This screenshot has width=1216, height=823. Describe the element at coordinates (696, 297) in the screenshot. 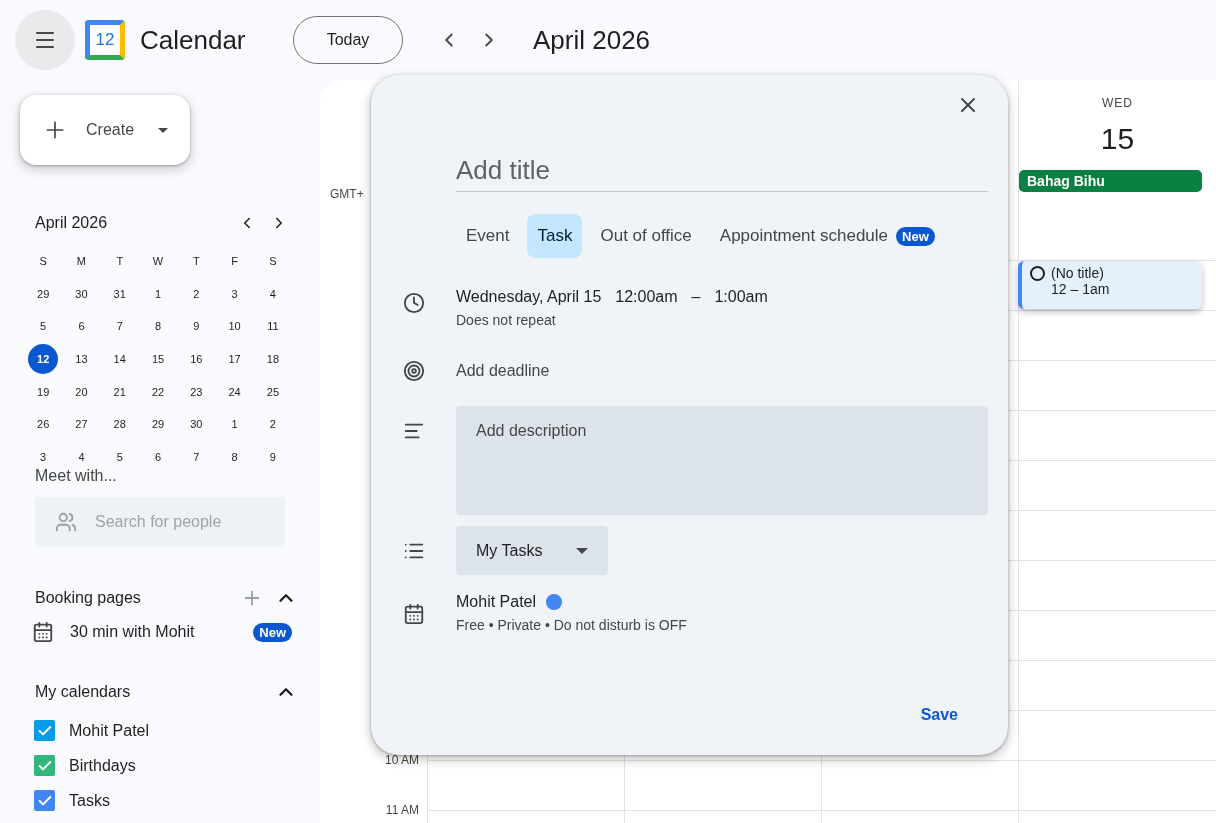

I see `dash-text: –` at that location.